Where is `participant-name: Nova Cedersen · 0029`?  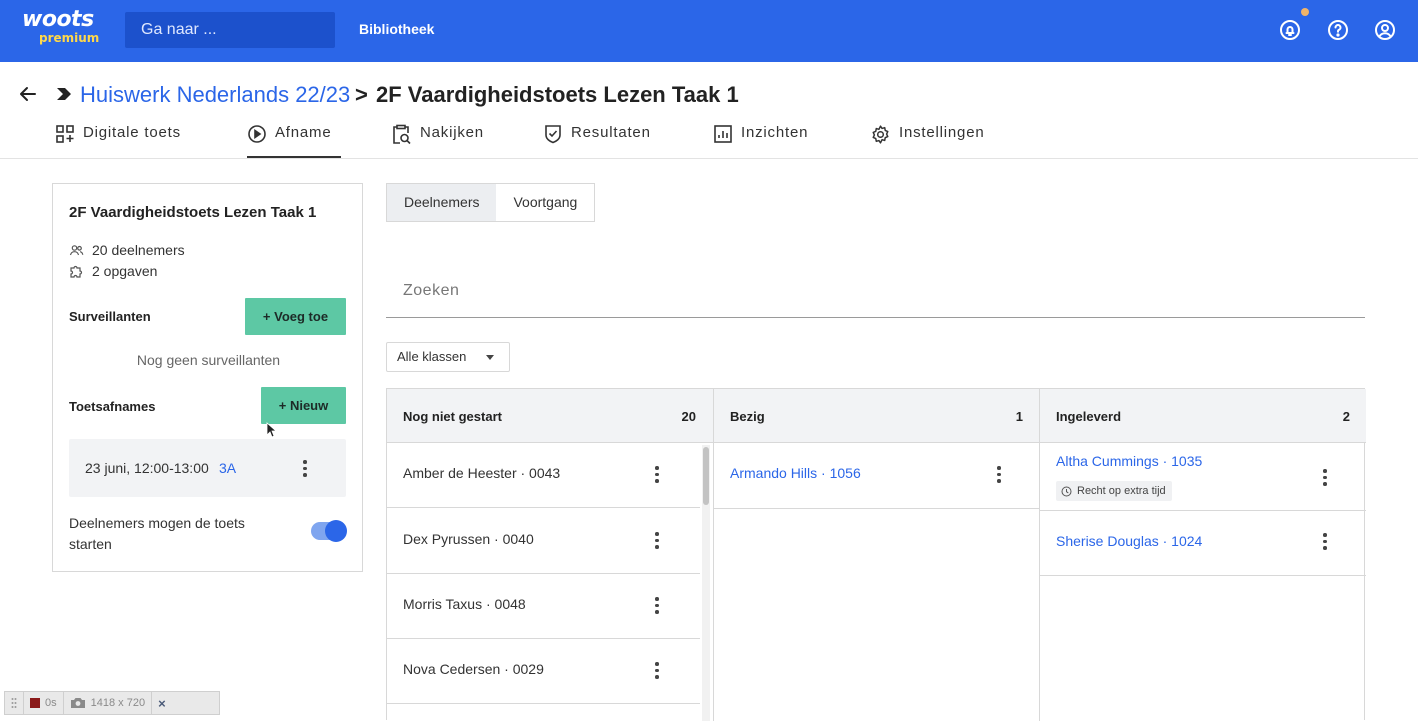 participant-name: Nova Cedersen · 0029 is located at coordinates (473, 669).